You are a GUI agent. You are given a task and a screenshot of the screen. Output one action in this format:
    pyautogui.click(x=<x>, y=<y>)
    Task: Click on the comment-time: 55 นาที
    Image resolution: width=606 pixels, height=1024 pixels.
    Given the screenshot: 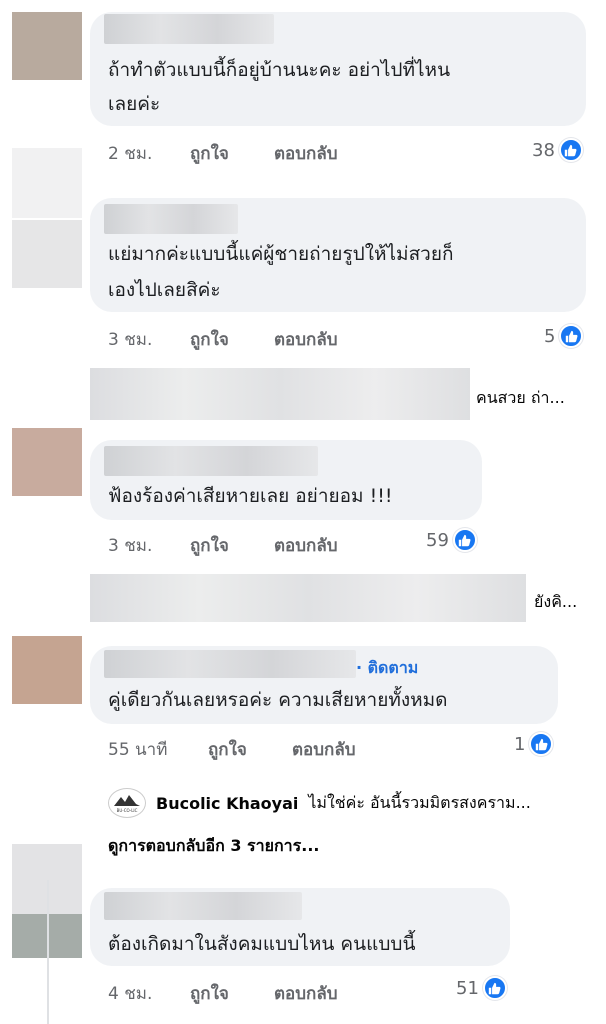 What is the action you would take?
    pyautogui.click(x=137, y=749)
    